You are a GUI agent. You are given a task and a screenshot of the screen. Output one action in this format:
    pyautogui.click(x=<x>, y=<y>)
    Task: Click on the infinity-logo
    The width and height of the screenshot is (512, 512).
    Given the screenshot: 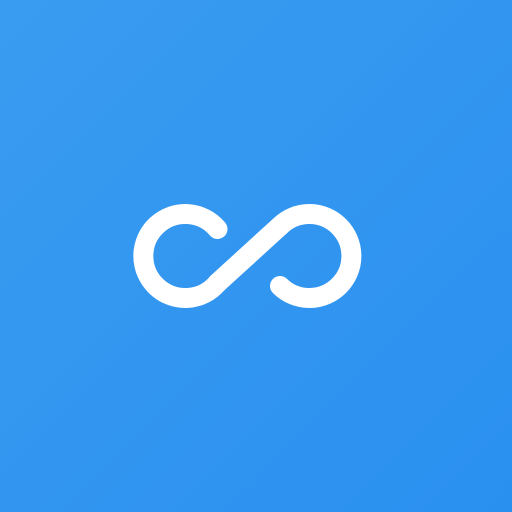 What is the action you would take?
    pyautogui.click(x=256, y=256)
    